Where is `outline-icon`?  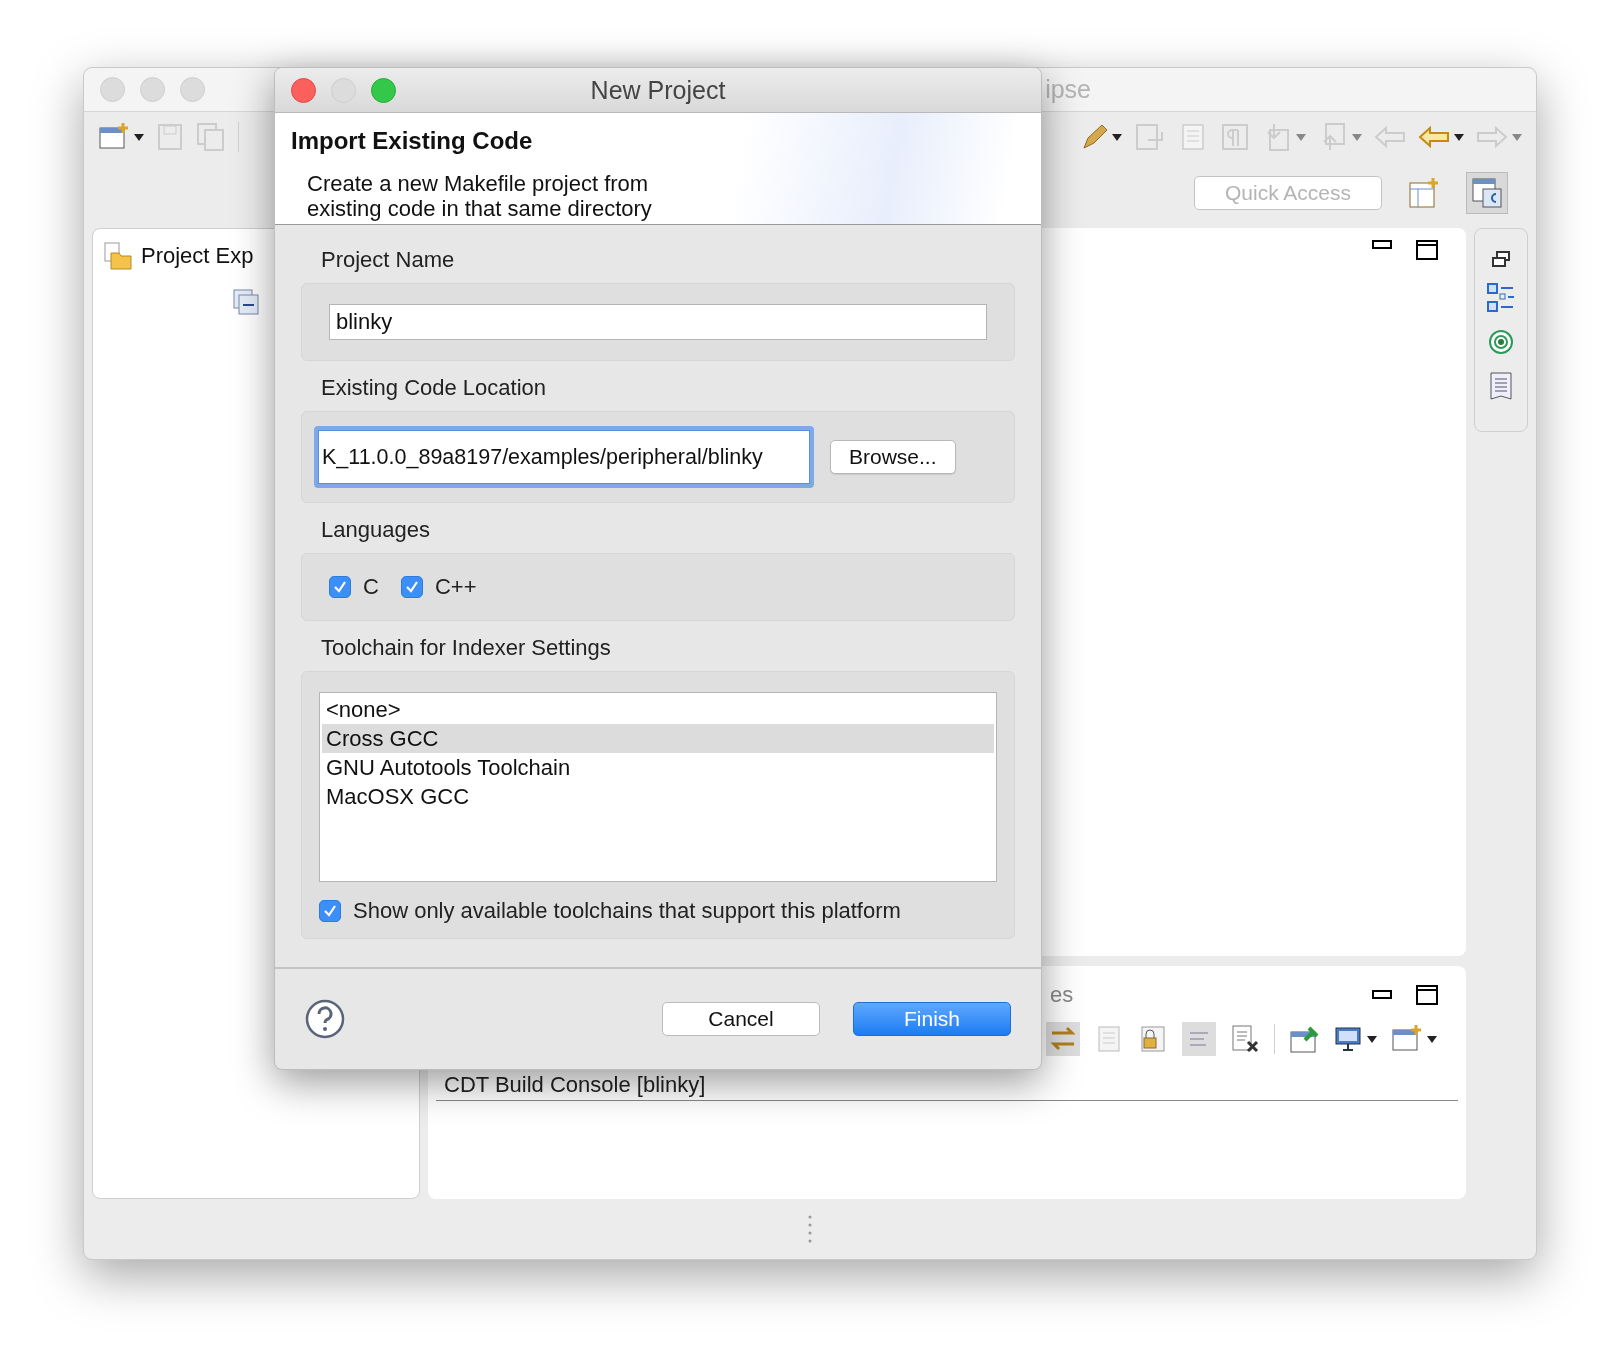 outline-icon is located at coordinates (1501, 298).